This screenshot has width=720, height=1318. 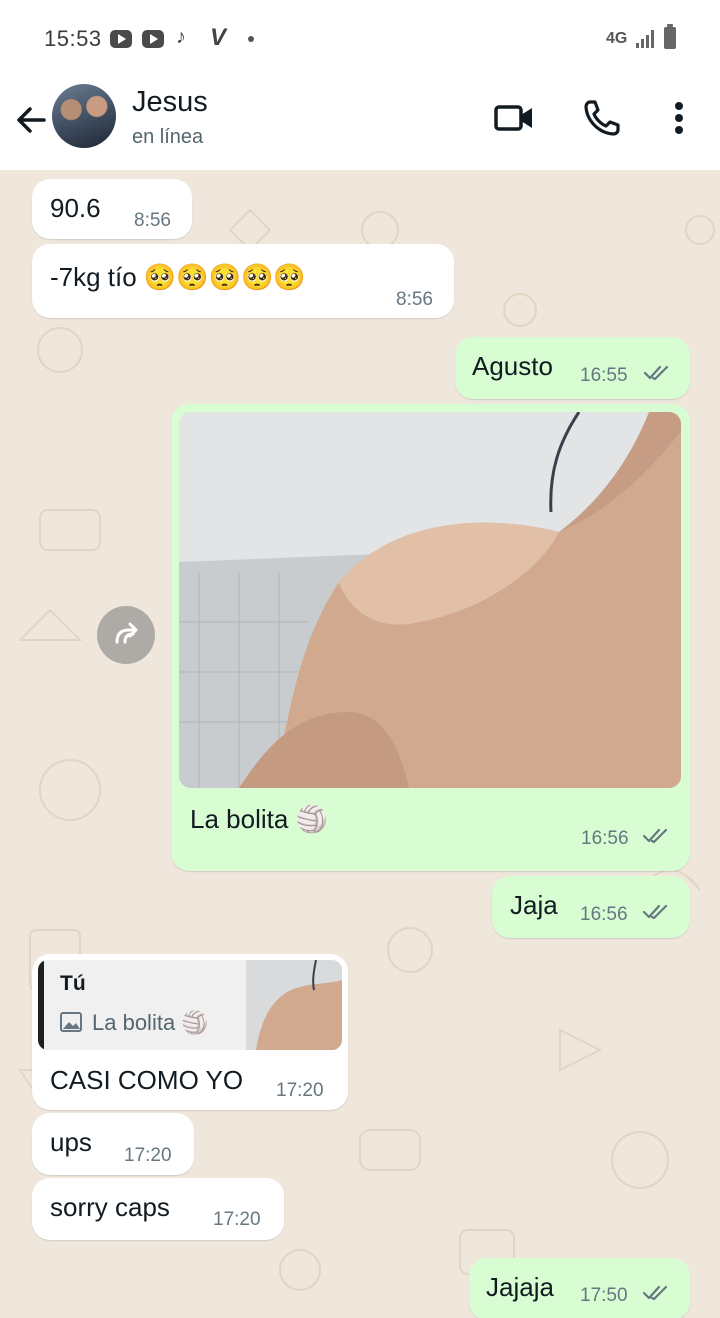 I want to click on quote-thumbnail, so click(x=294, y=1005).